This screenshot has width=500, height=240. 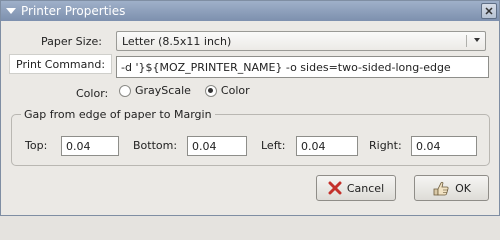 What do you see at coordinates (73, 11) in the screenshot?
I see `window-title: Printer Properties` at bounding box center [73, 11].